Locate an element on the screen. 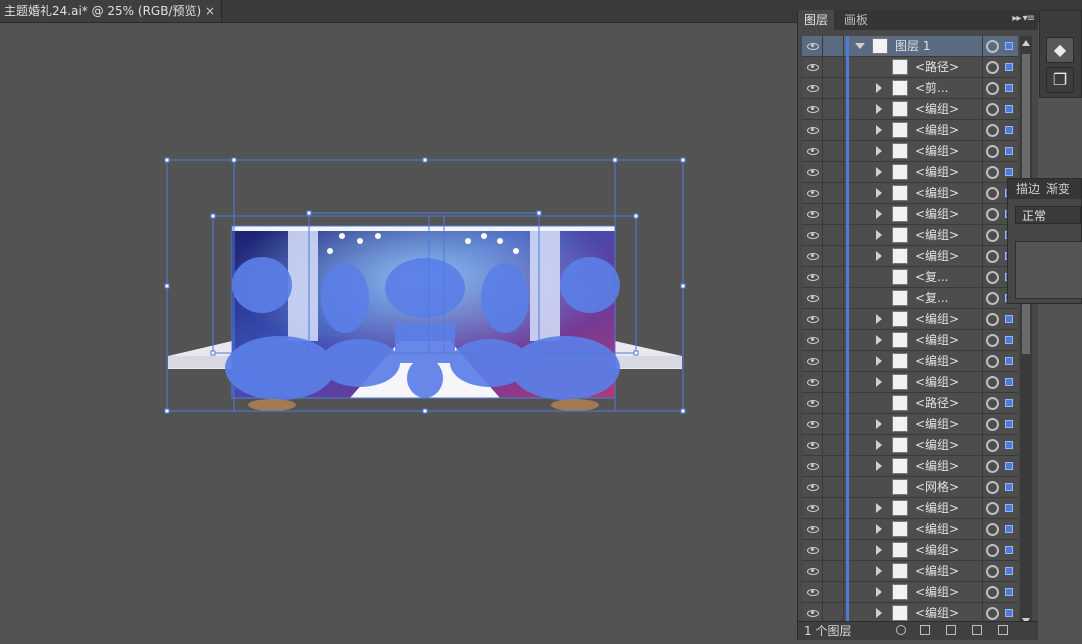 Image resolution: width=1082 pixels, height=644 pixels. new-layer-icon is located at coordinates (977, 630).